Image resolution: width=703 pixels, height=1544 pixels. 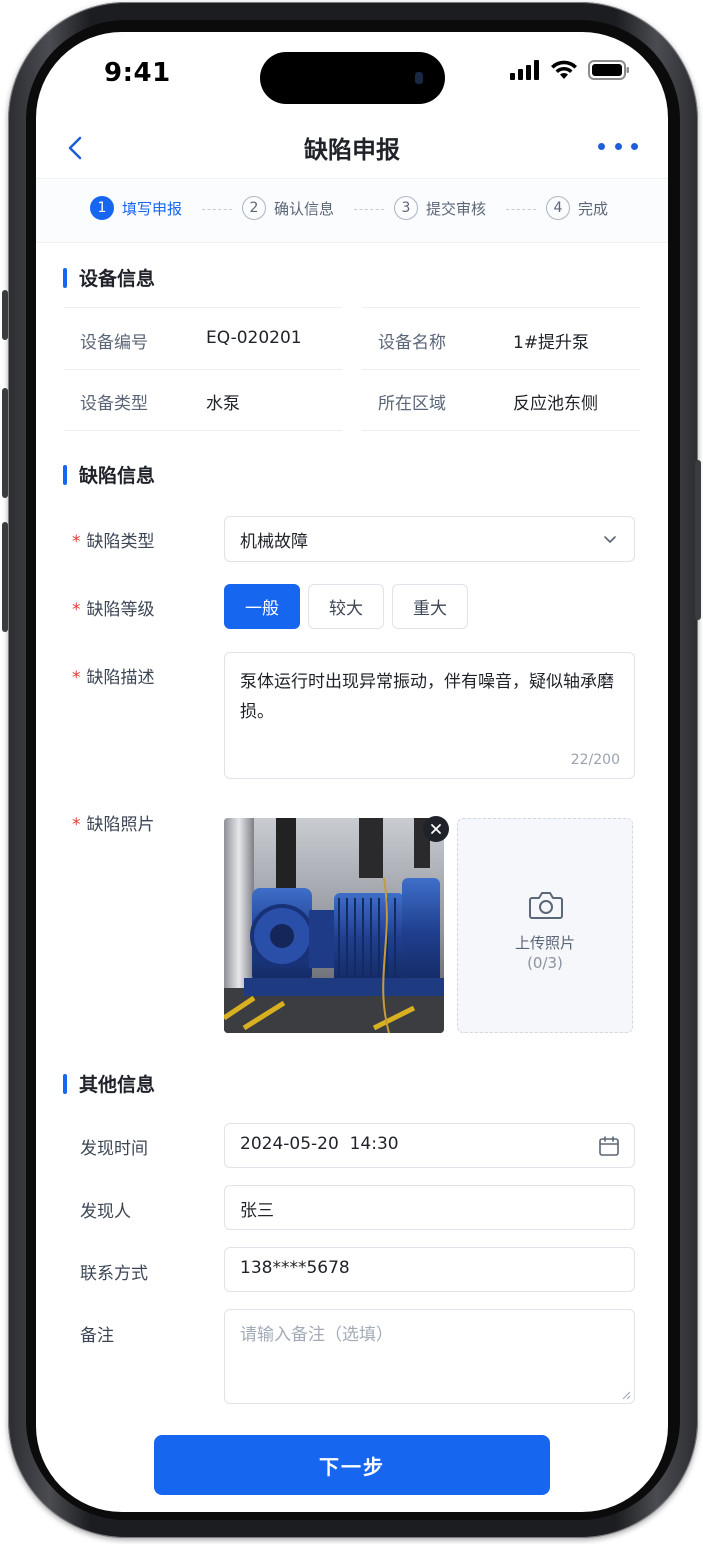 What do you see at coordinates (698, 540) in the screenshot?
I see `power-button` at bounding box center [698, 540].